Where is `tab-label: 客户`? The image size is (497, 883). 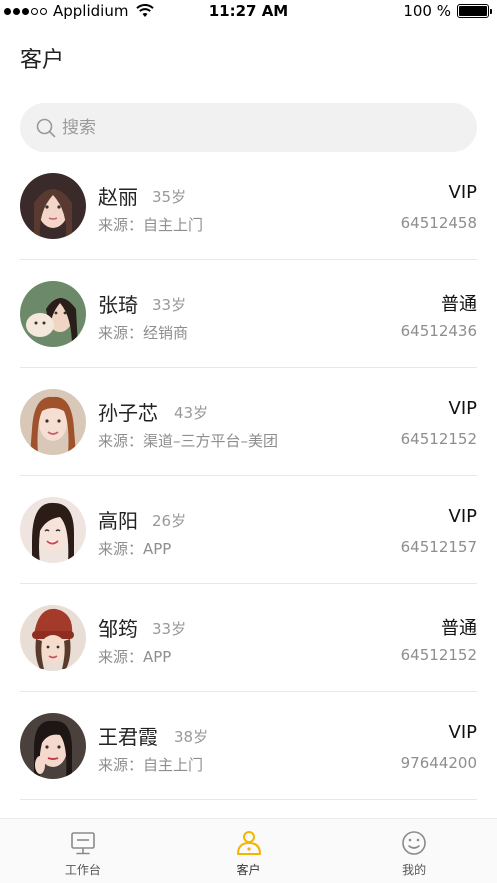 tab-label: 客户 is located at coordinates (248, 870).